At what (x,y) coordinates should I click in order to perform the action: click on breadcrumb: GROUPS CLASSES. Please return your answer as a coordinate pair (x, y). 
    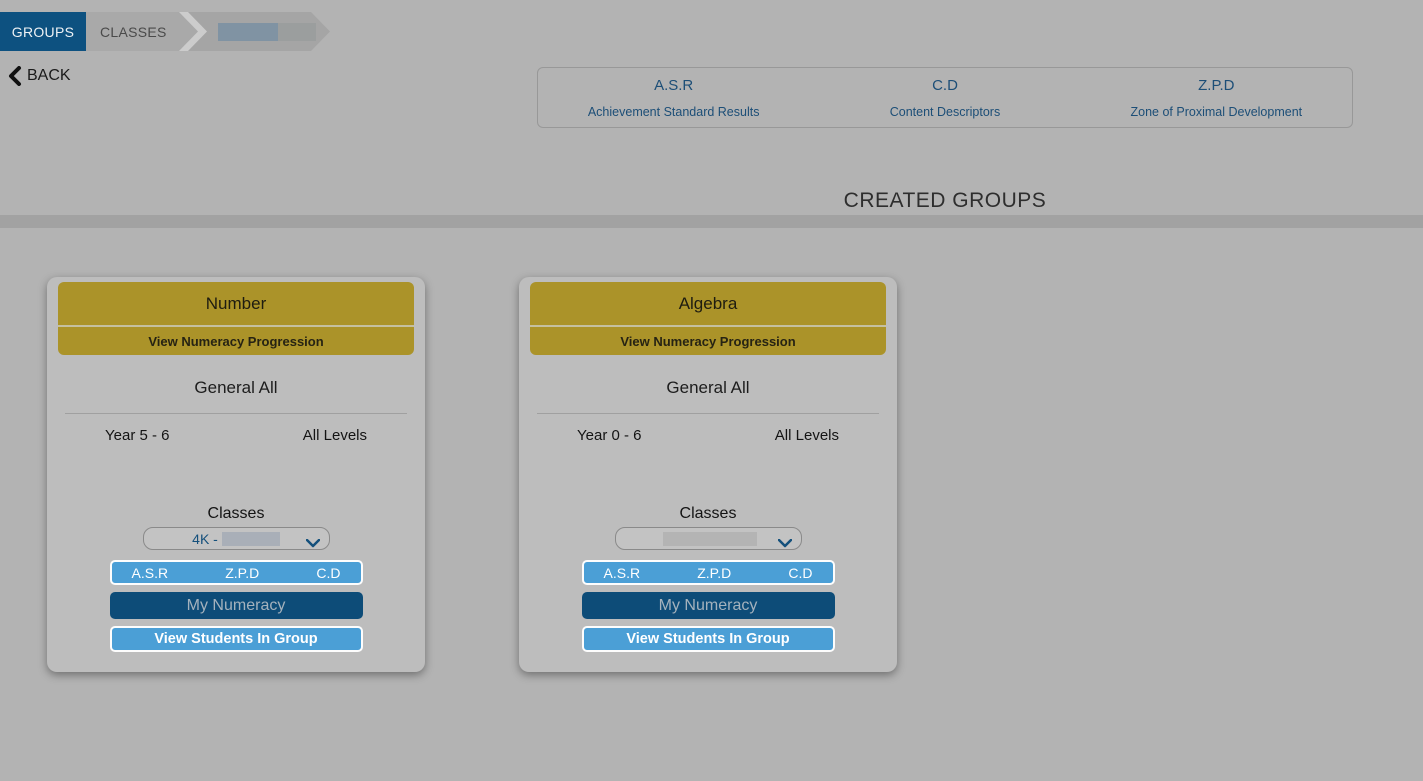
    Looking at the image, I should click on (210, 31).